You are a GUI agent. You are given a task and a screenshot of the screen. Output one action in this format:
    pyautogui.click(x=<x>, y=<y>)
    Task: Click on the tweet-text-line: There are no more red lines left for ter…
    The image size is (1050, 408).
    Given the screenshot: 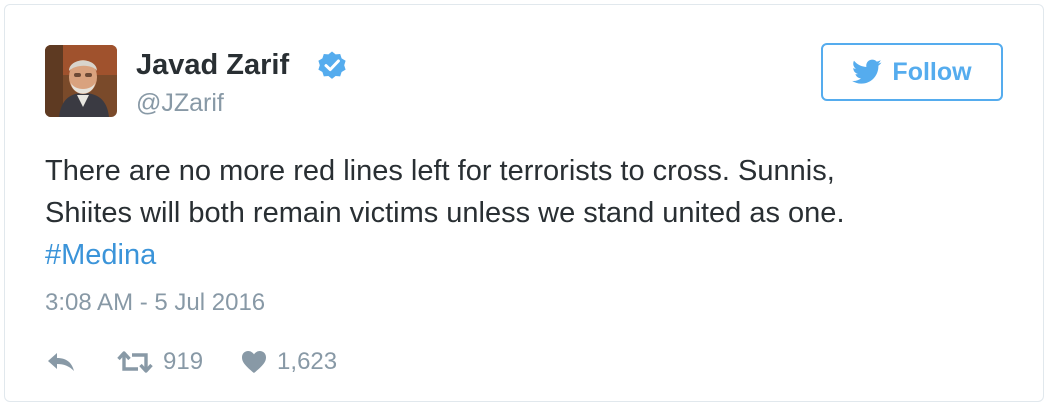 What is the action you would take?
    pyautogui.click(x=440, y=171)
    